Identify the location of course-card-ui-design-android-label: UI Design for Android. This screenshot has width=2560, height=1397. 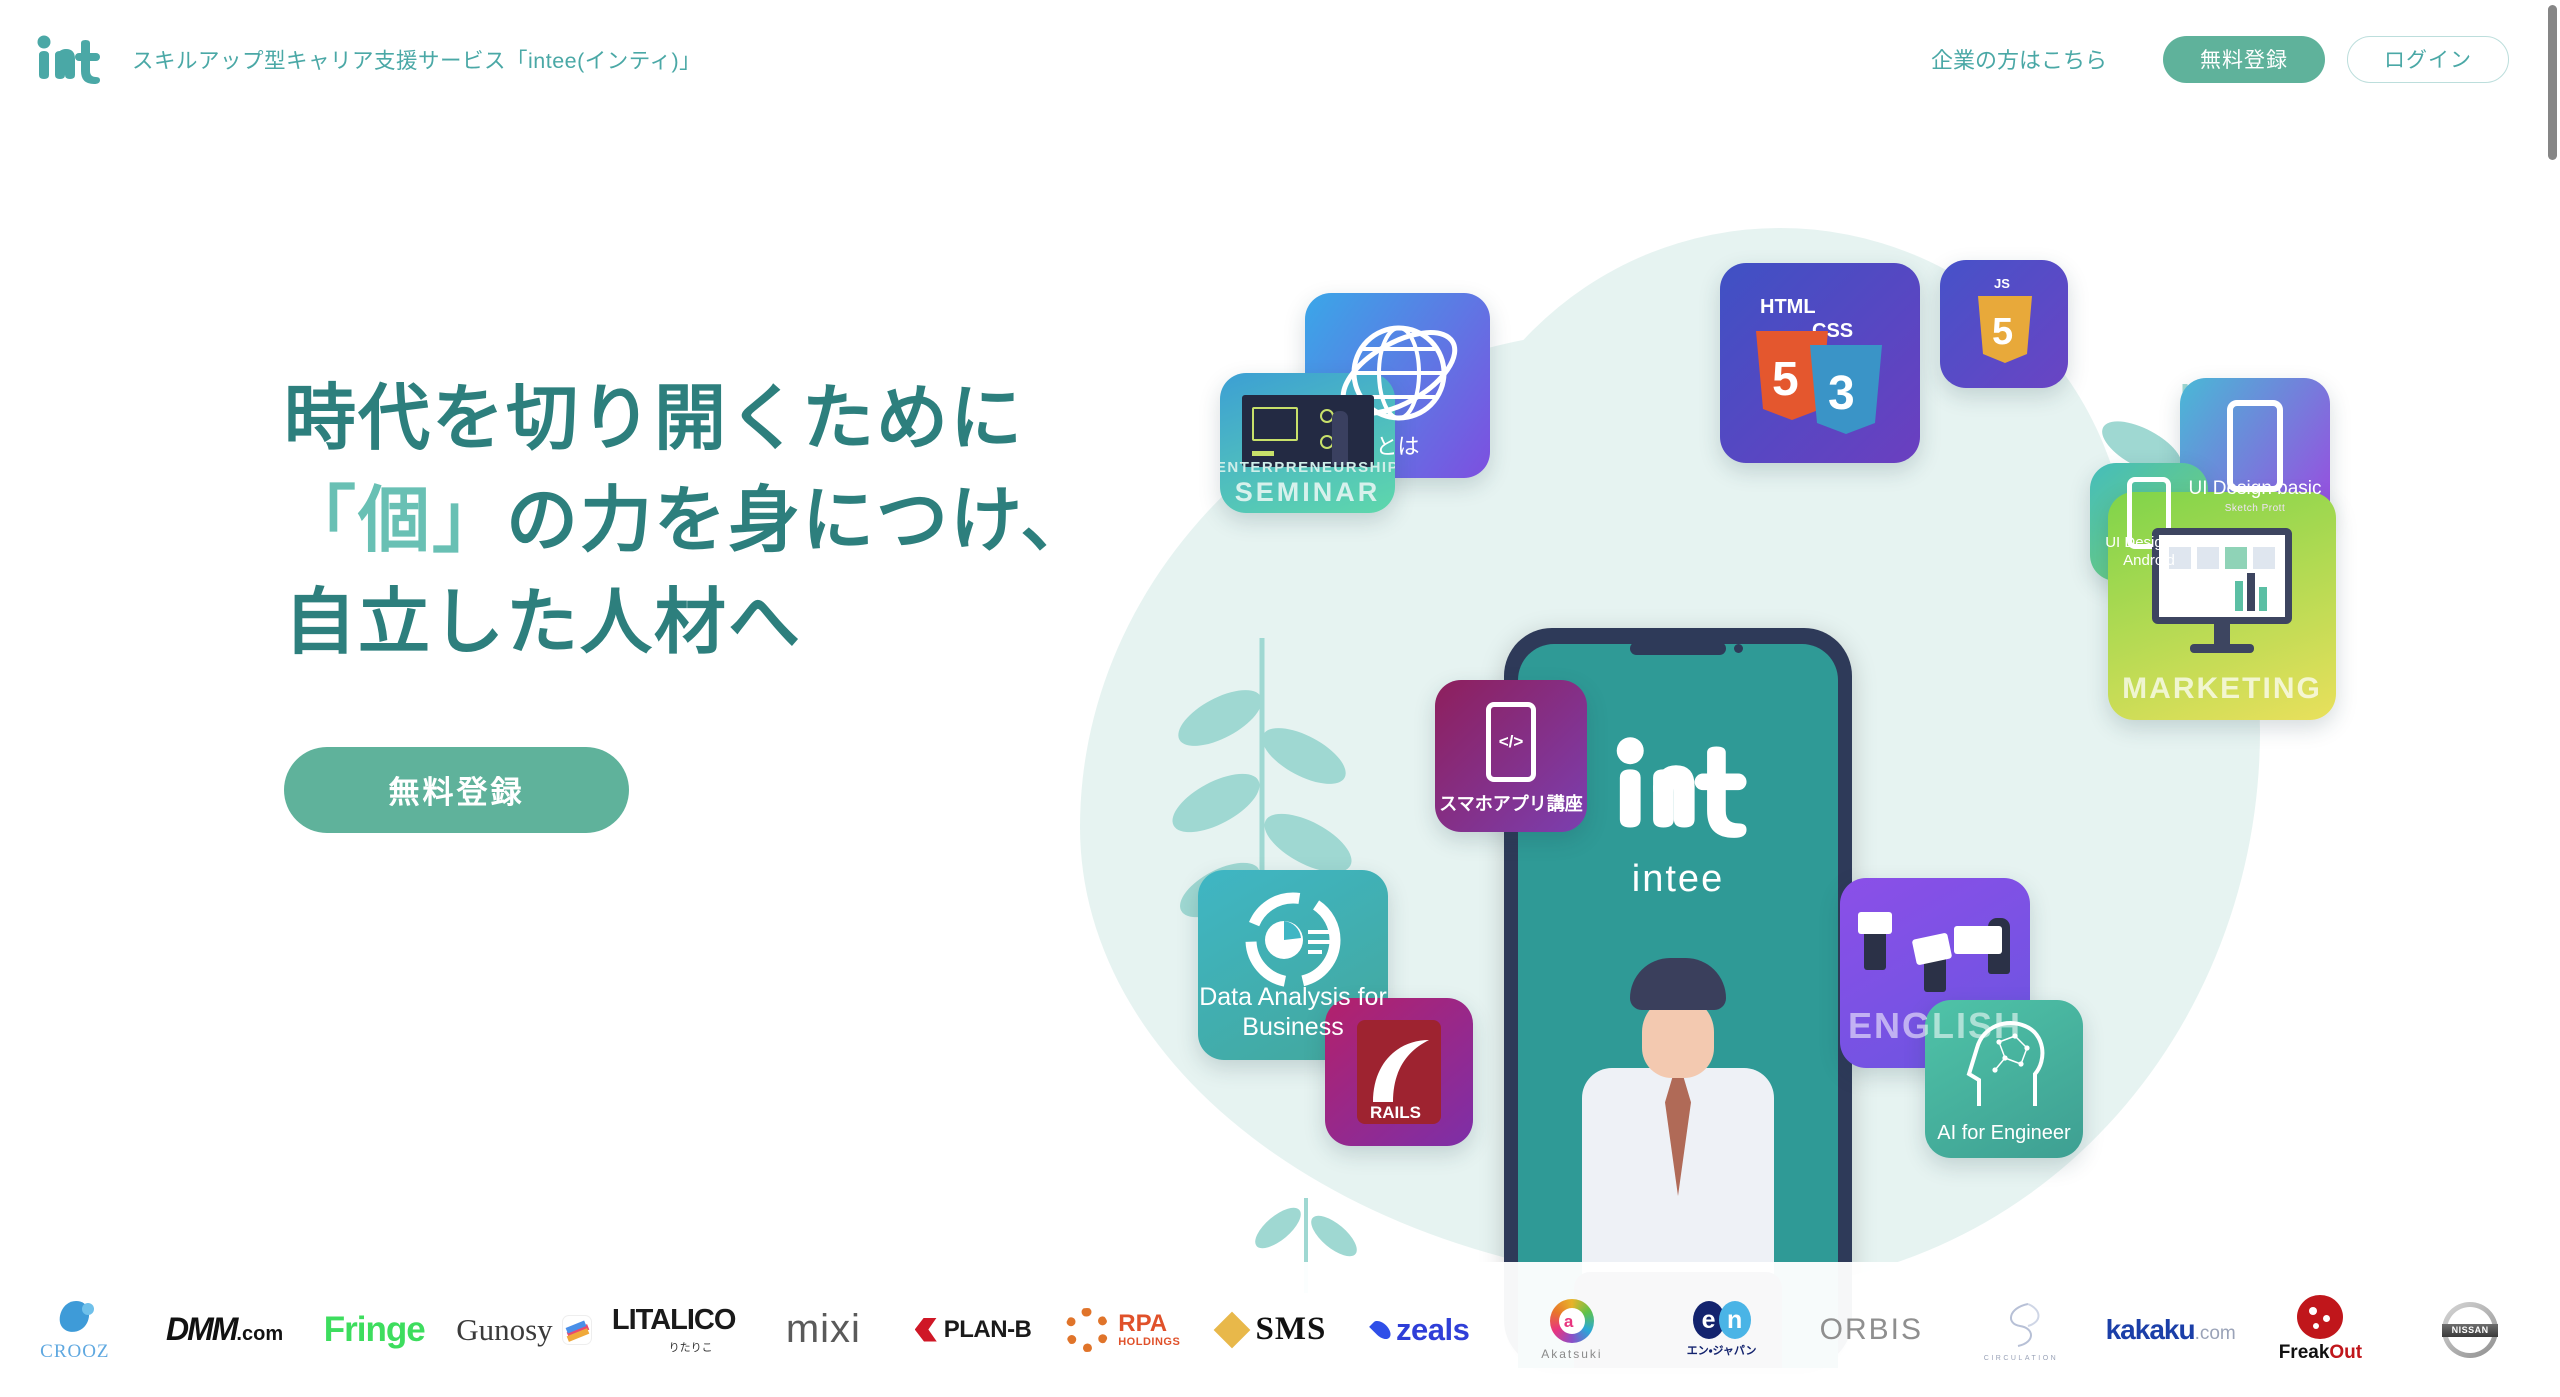
(2149, 551).